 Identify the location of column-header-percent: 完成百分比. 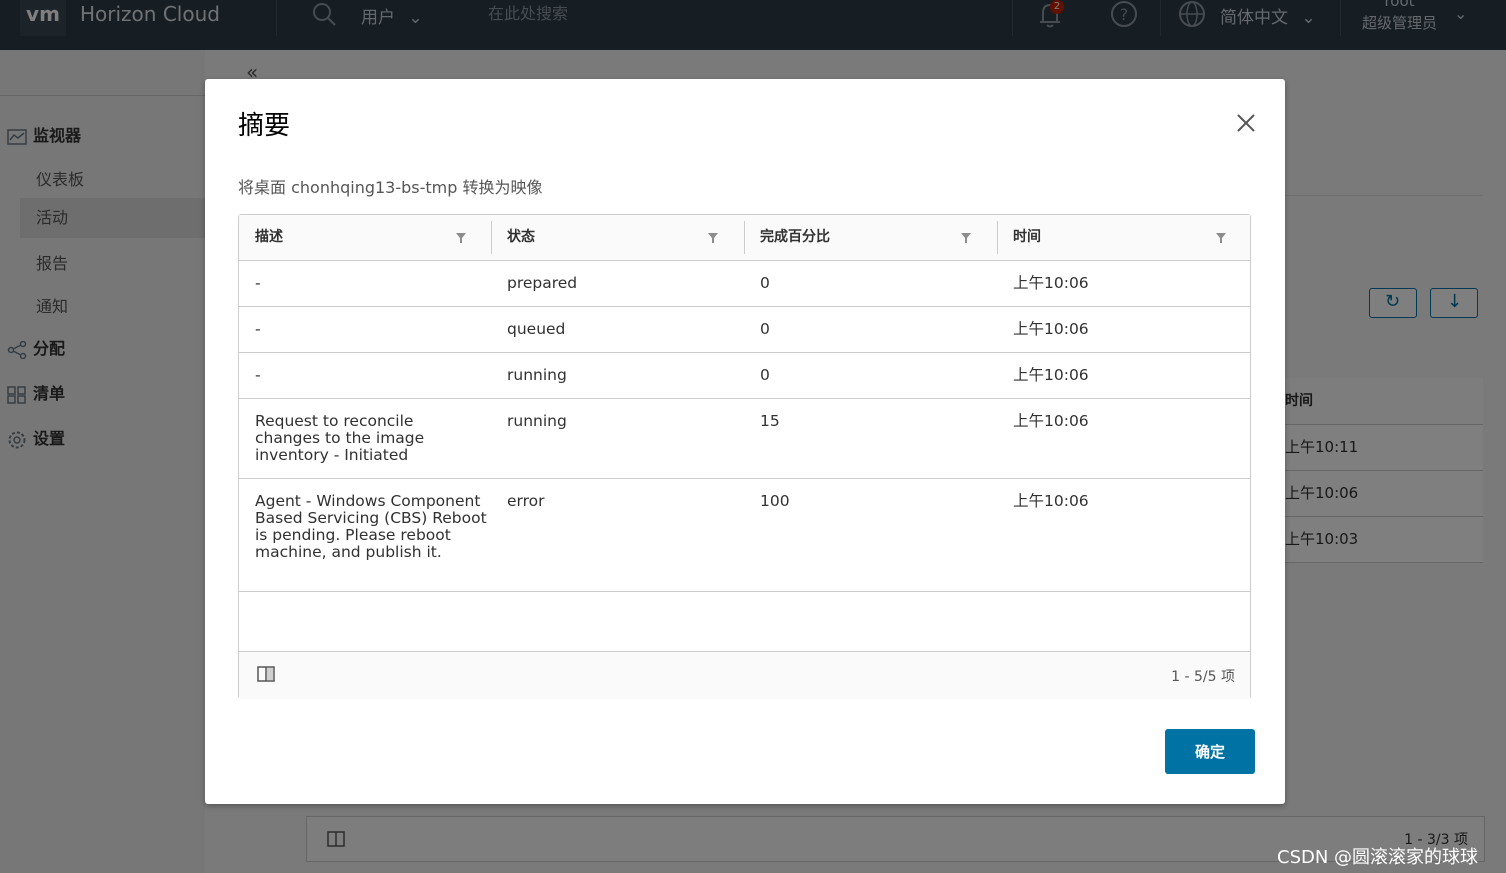
(877, 237).